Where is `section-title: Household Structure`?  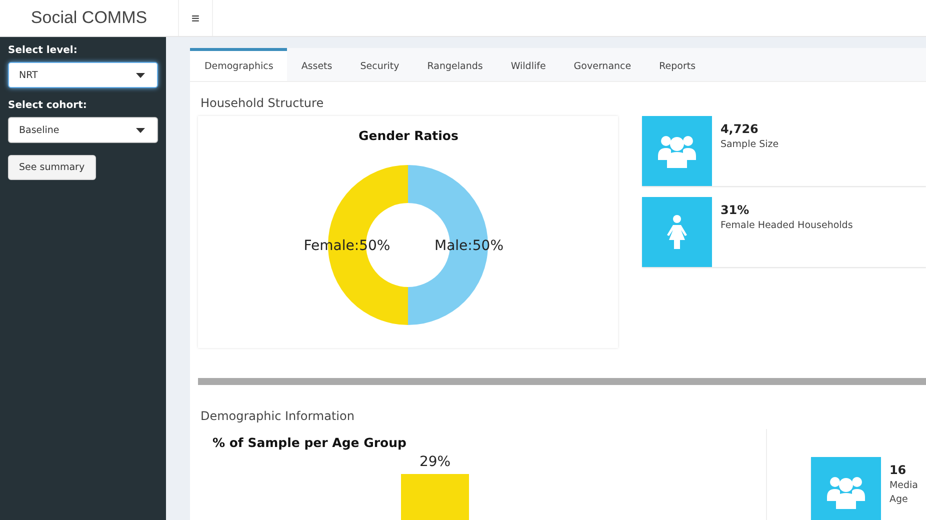
section-title: Household Structure is located at coordinates (262, 103).